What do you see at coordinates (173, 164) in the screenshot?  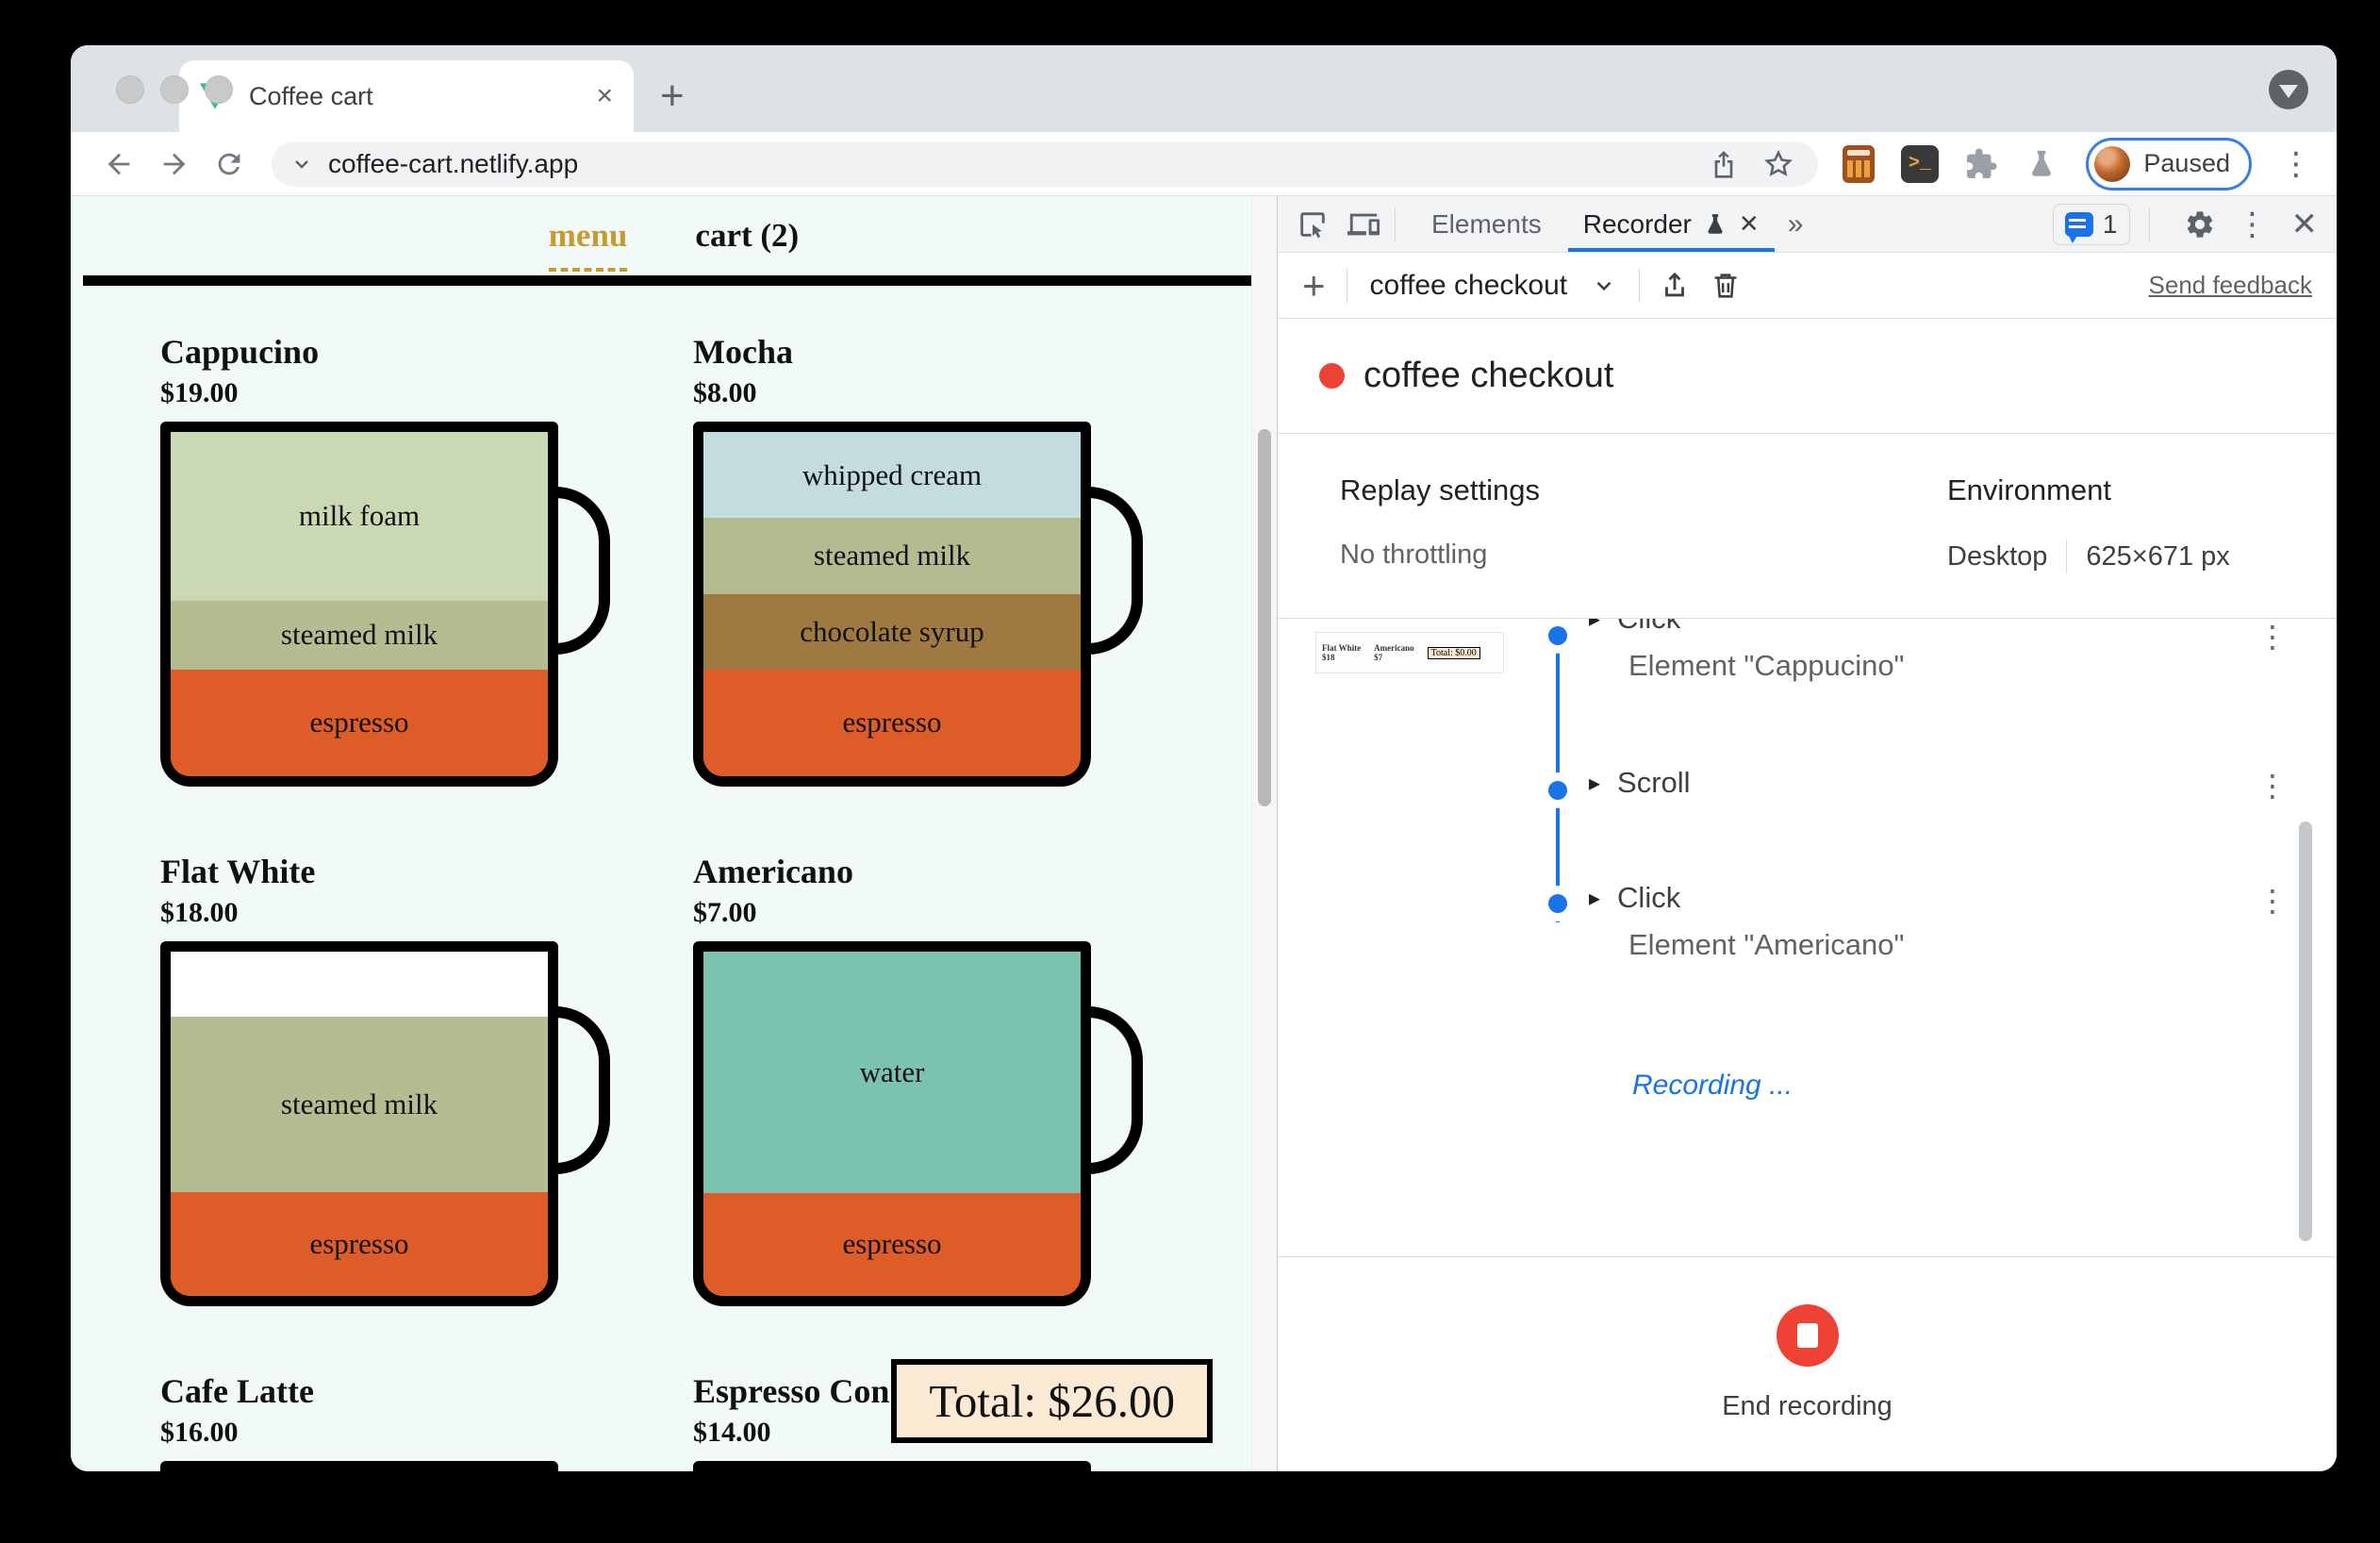 I see `forward-button` at bounding box center [173, 164].